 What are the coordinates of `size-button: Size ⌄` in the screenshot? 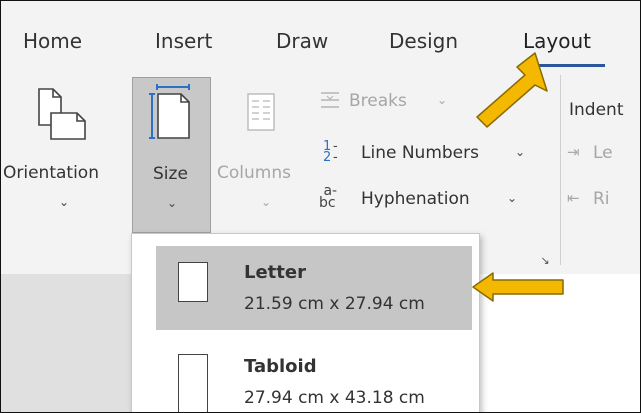 It's located at (171, 155).